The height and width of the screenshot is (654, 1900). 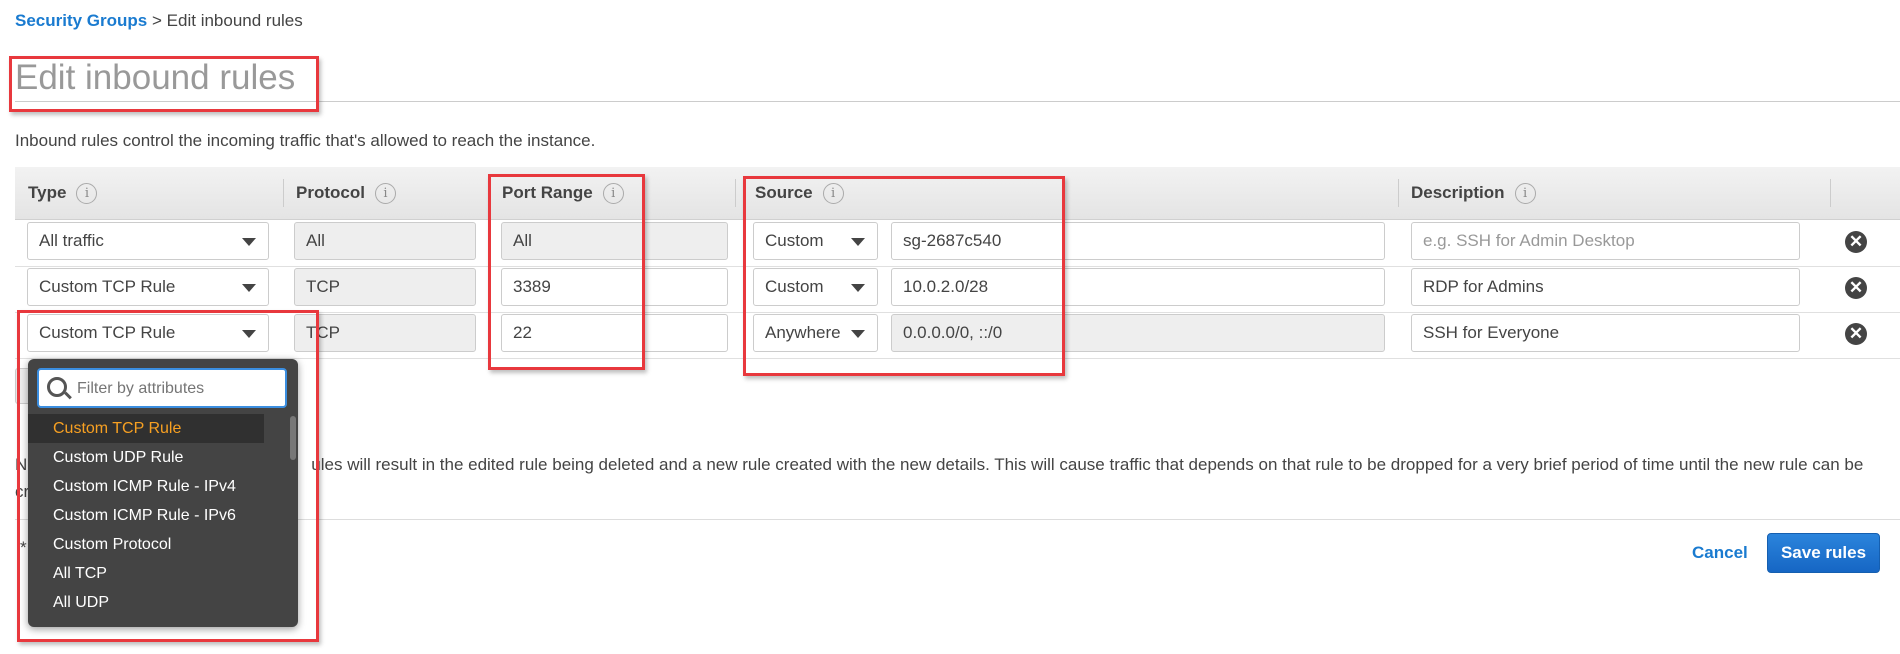 What do you see at coordinates (146, 573) in the screenshot?
I see `dropdown-option: All TCP` at bounding box center [146, 573].